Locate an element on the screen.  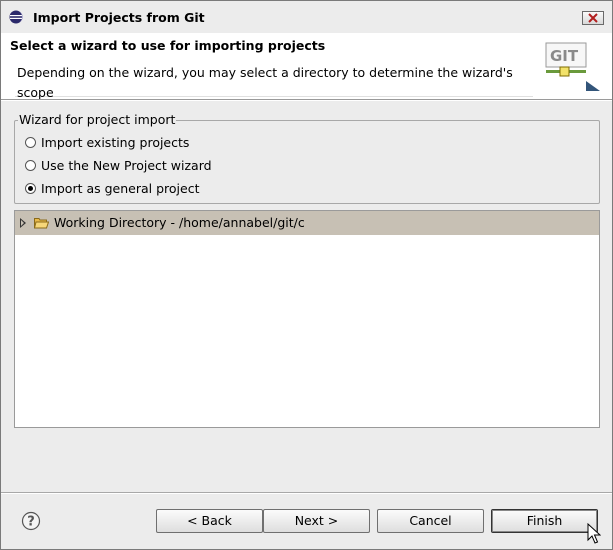
button-bar-divider-highlight is located at coordinates (306, 493).